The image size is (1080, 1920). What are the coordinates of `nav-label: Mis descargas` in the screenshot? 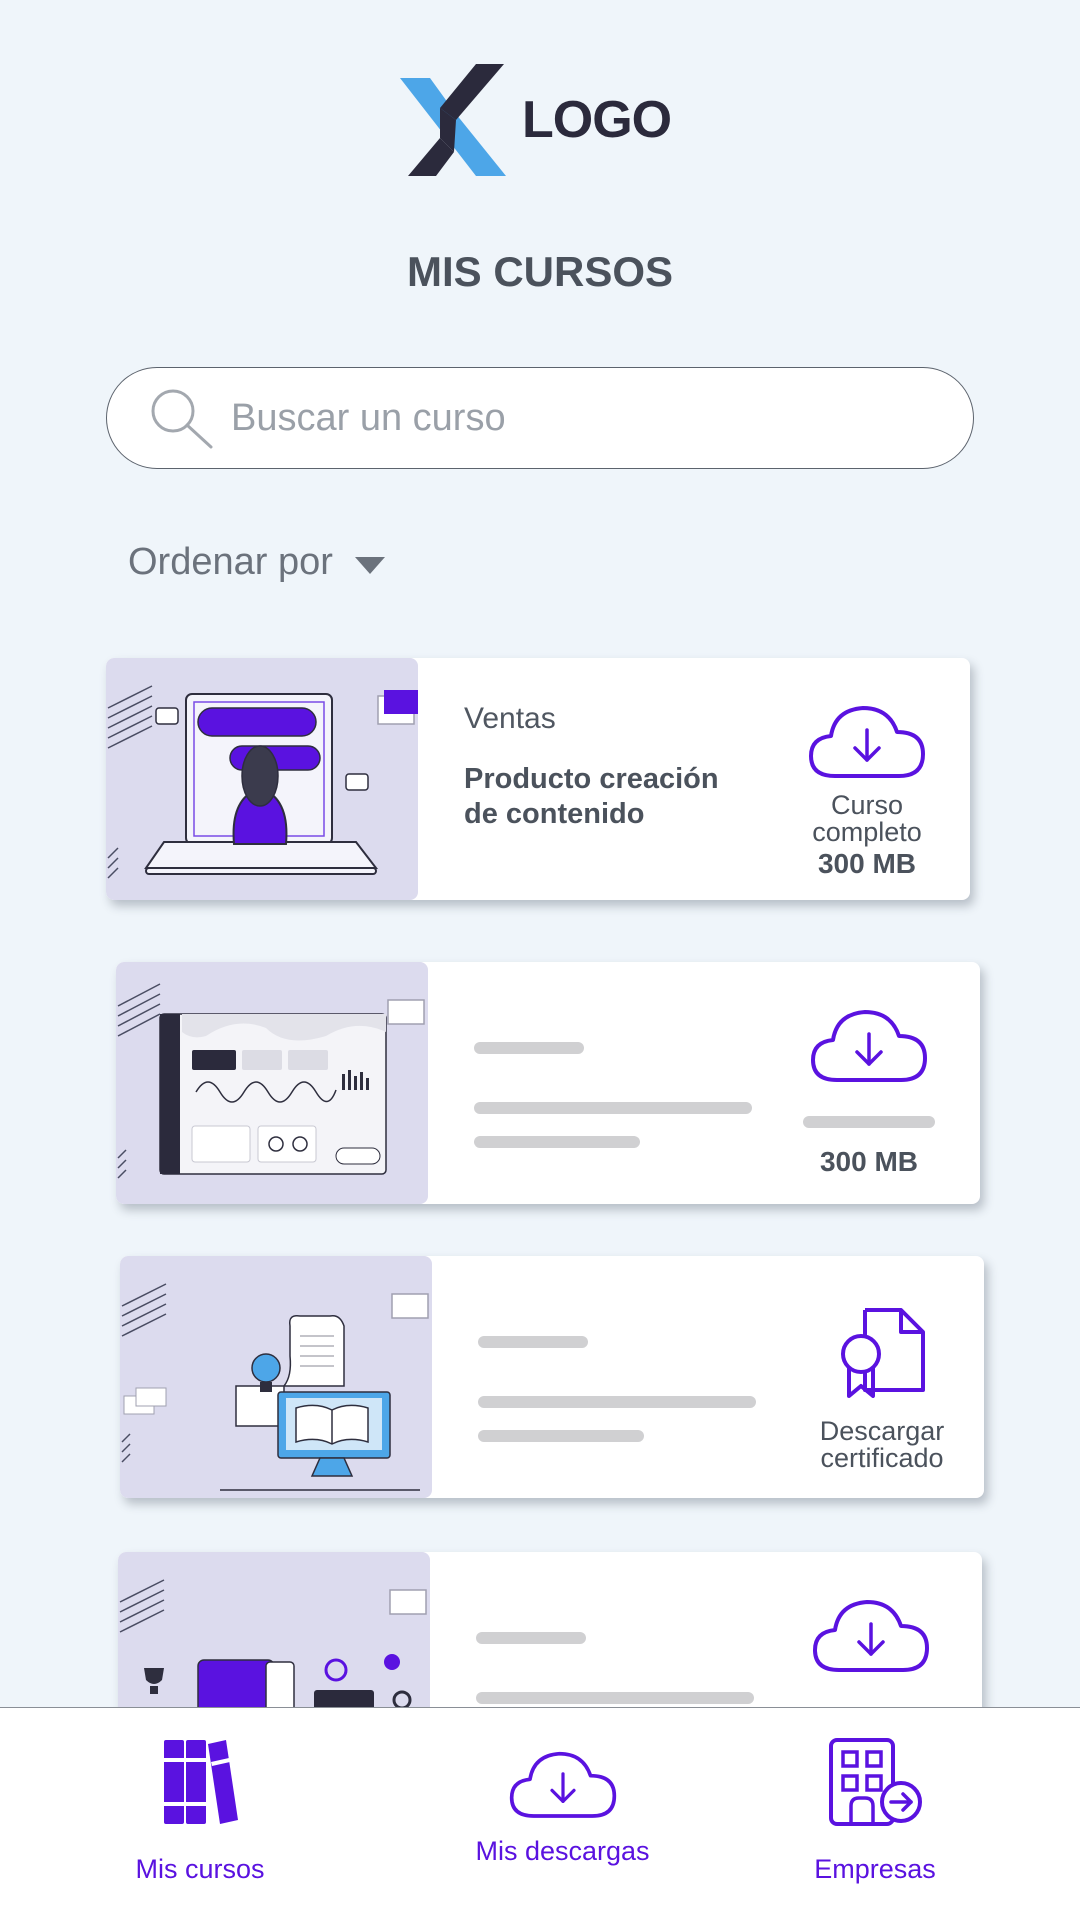 It's located at (562, 1851).